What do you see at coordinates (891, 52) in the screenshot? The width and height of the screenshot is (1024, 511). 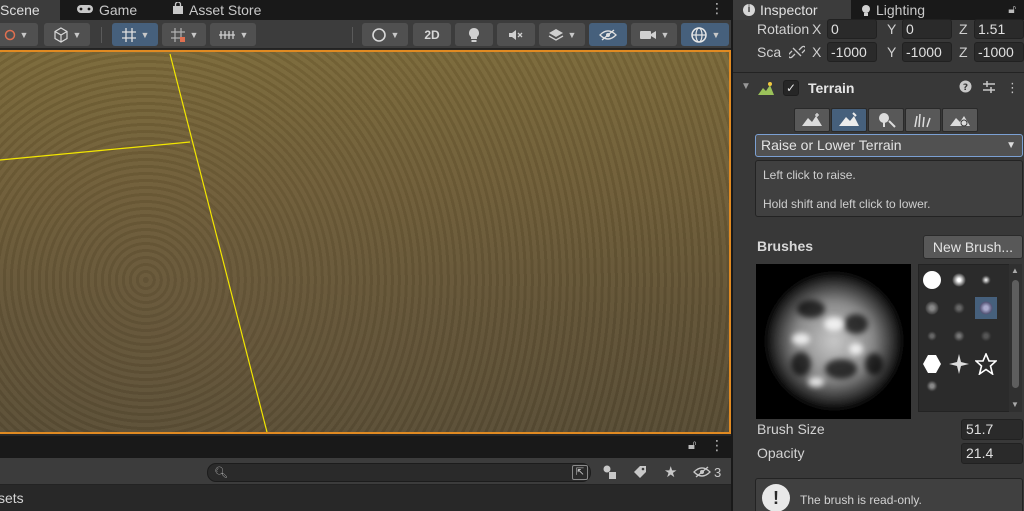 I see `scale-y-axis-label: Y` at bounding box center [891, 52].